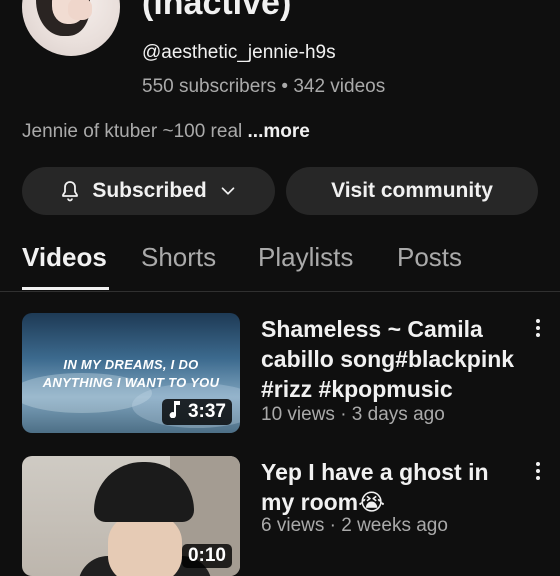 Image resolution: width=560 pixels, height=576 pixels. What do you see at coordinates (228, 191) in the screenshot?
I see `chevron-down-icon` at bounding box center [228, 191].